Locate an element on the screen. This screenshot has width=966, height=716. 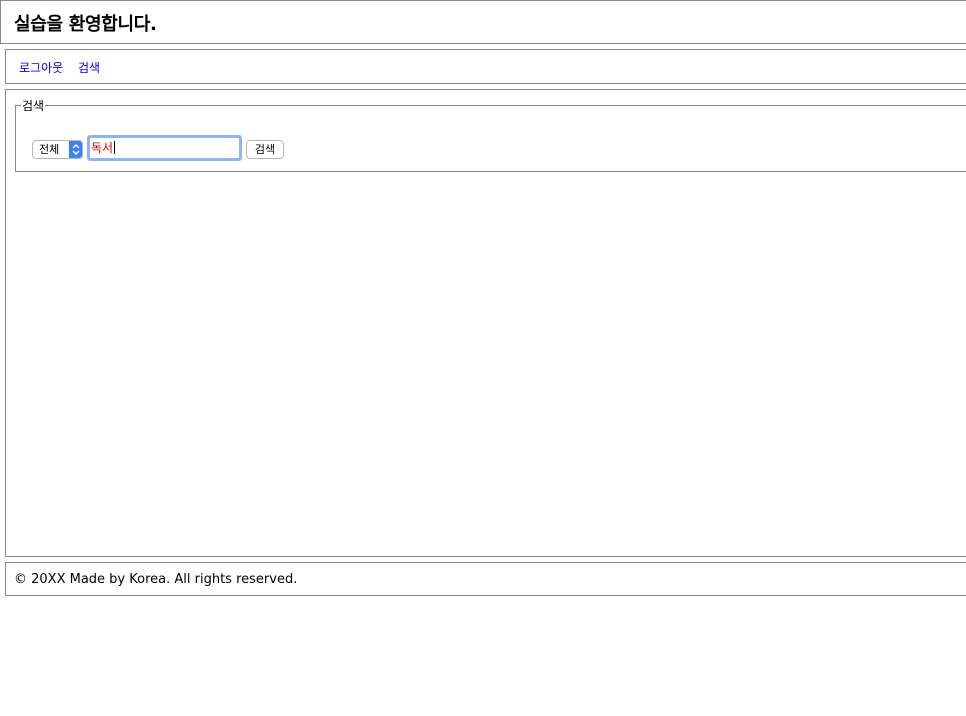
search-category-select: 전체 is located at coordinates (57, 149).